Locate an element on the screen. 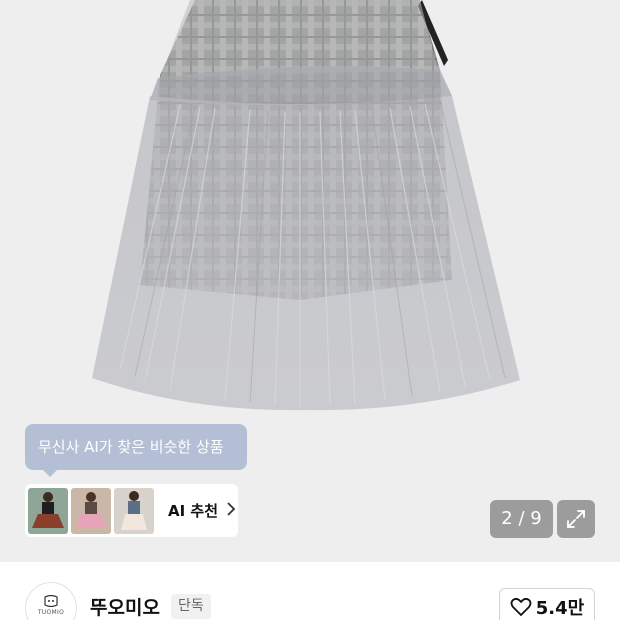 The image size is (620, 620). expand-button is located at coordinates (576, 519).